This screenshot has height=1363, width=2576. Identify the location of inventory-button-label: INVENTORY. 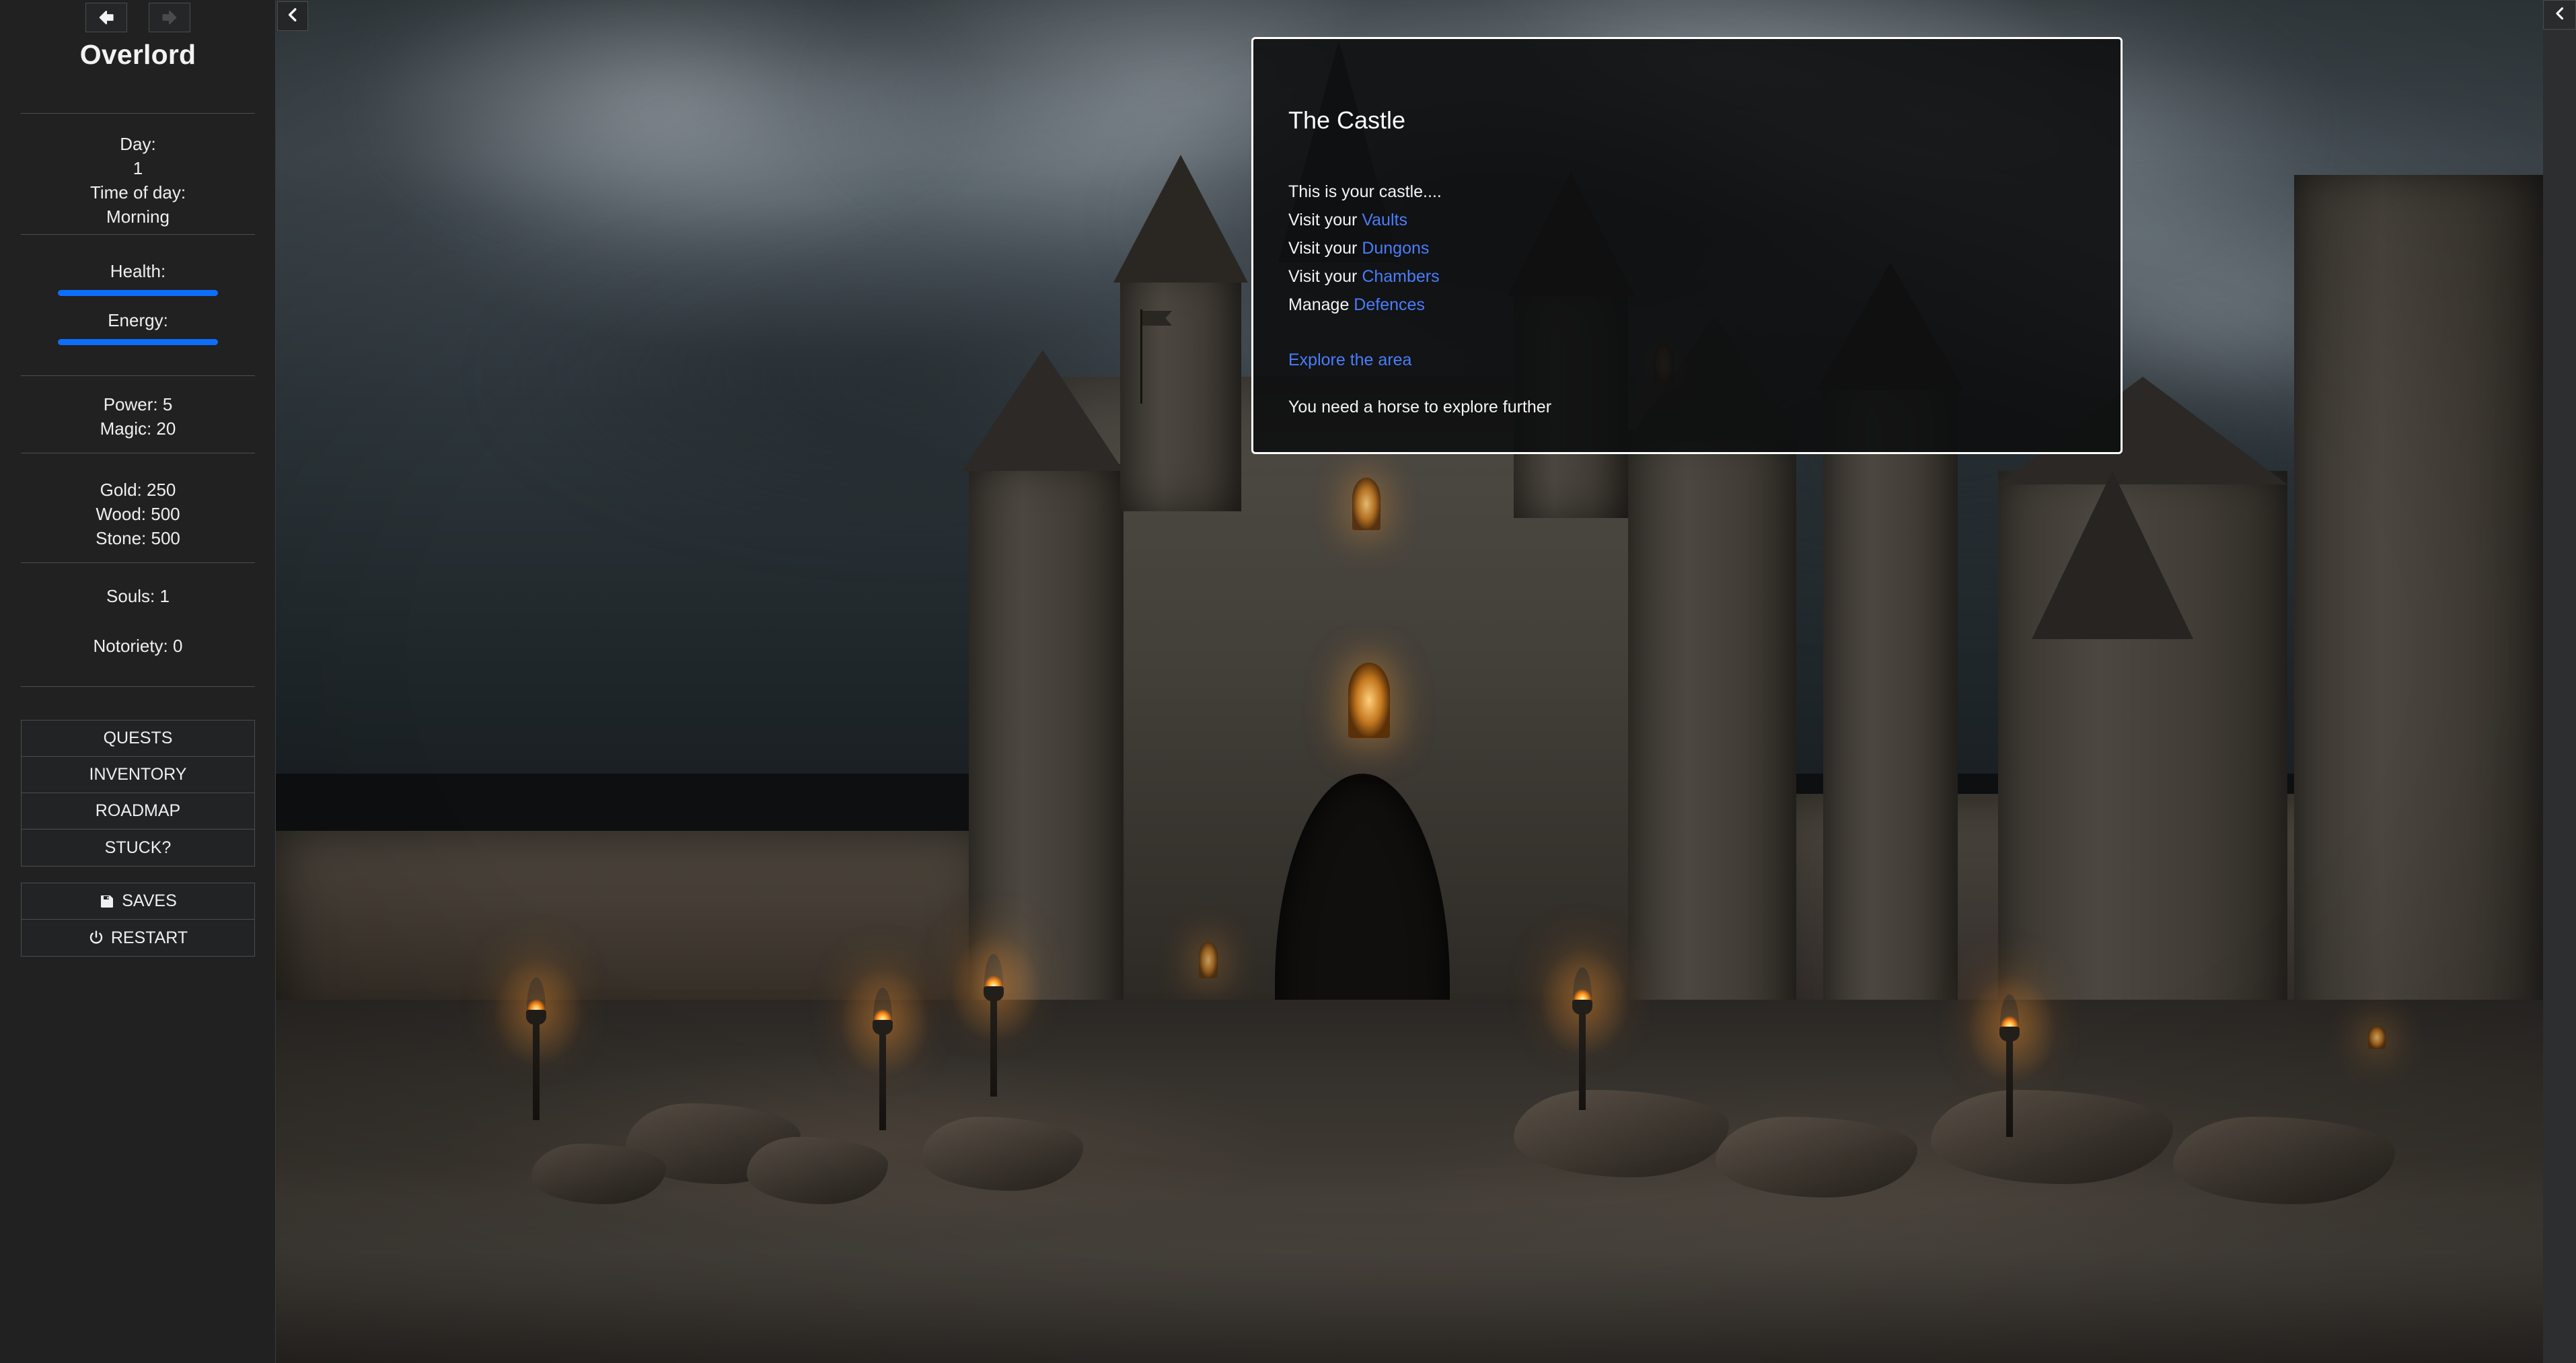
(138, 775).